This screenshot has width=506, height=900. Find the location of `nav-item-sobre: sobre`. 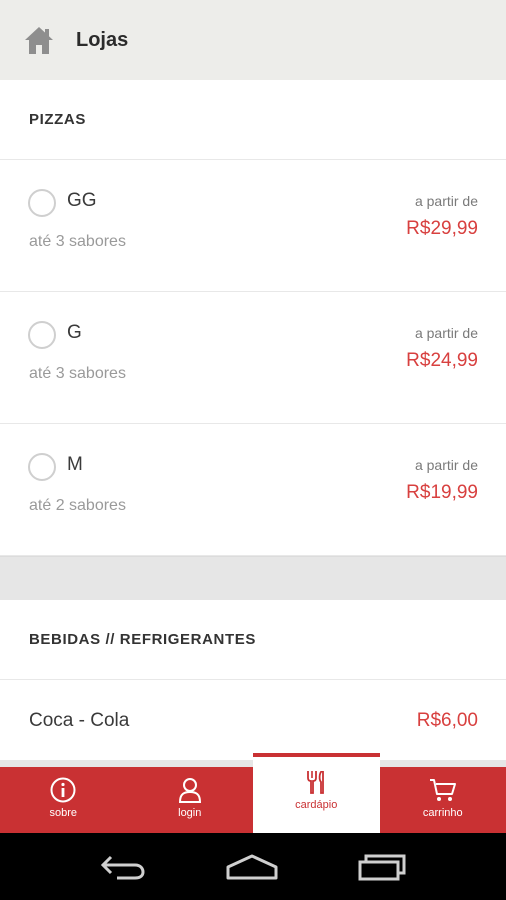

nav-item-sobre: sobre is located at coordinates (63, 800).